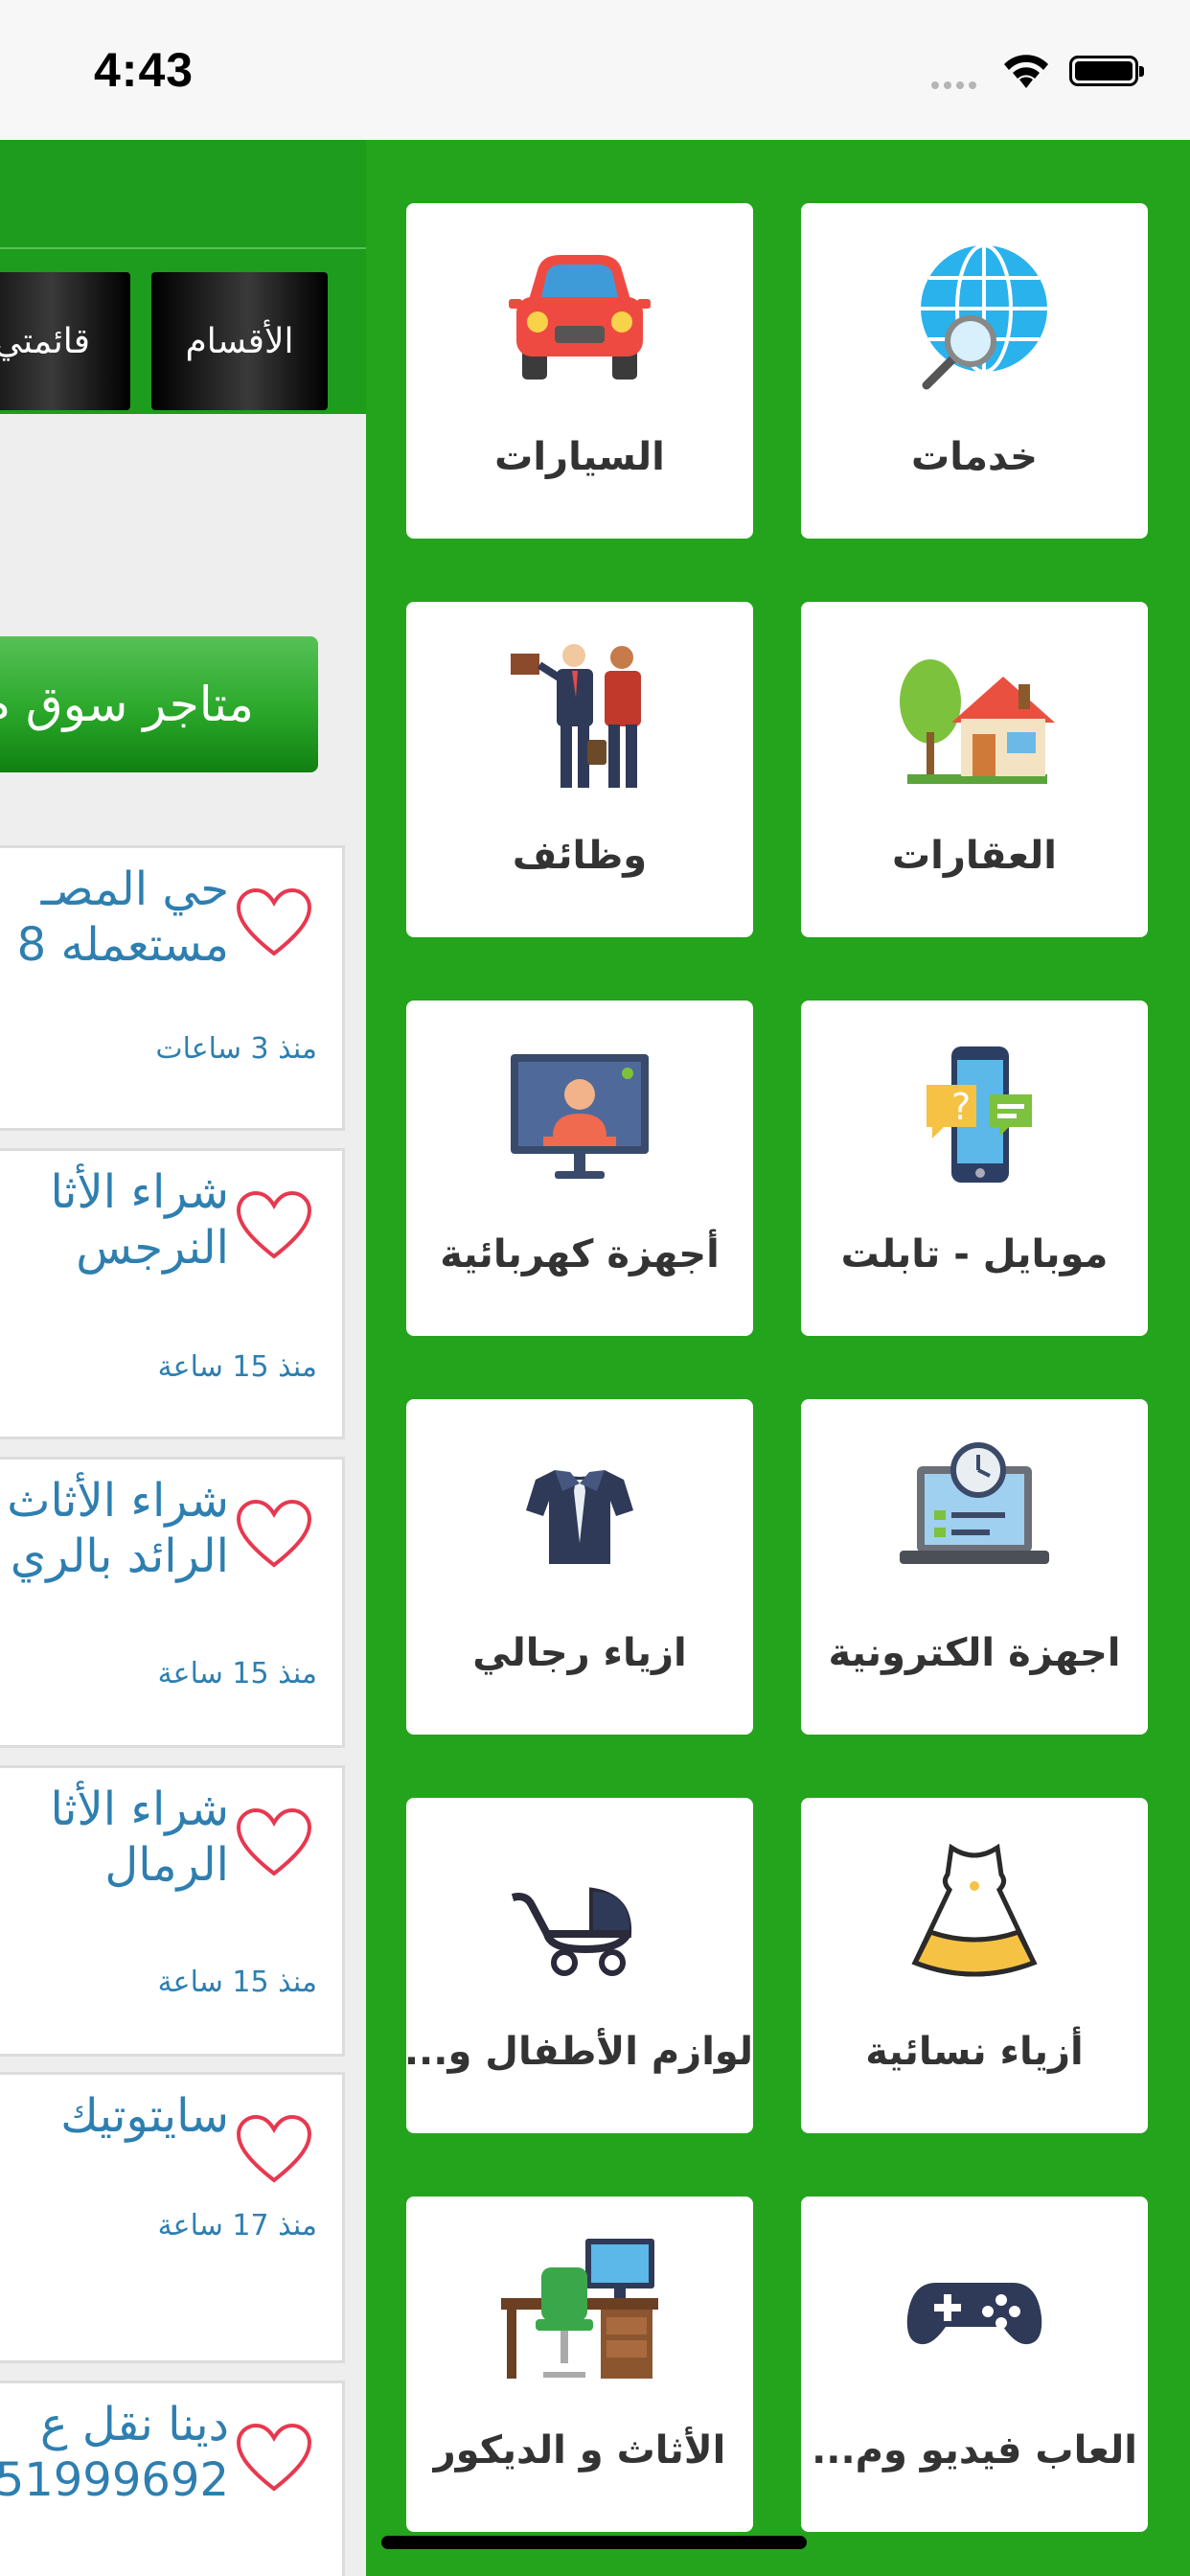  Describe the element at coordinates (579, 2450) in the screenshot. I see `category-label: الأثاث و الديكور` at that location.